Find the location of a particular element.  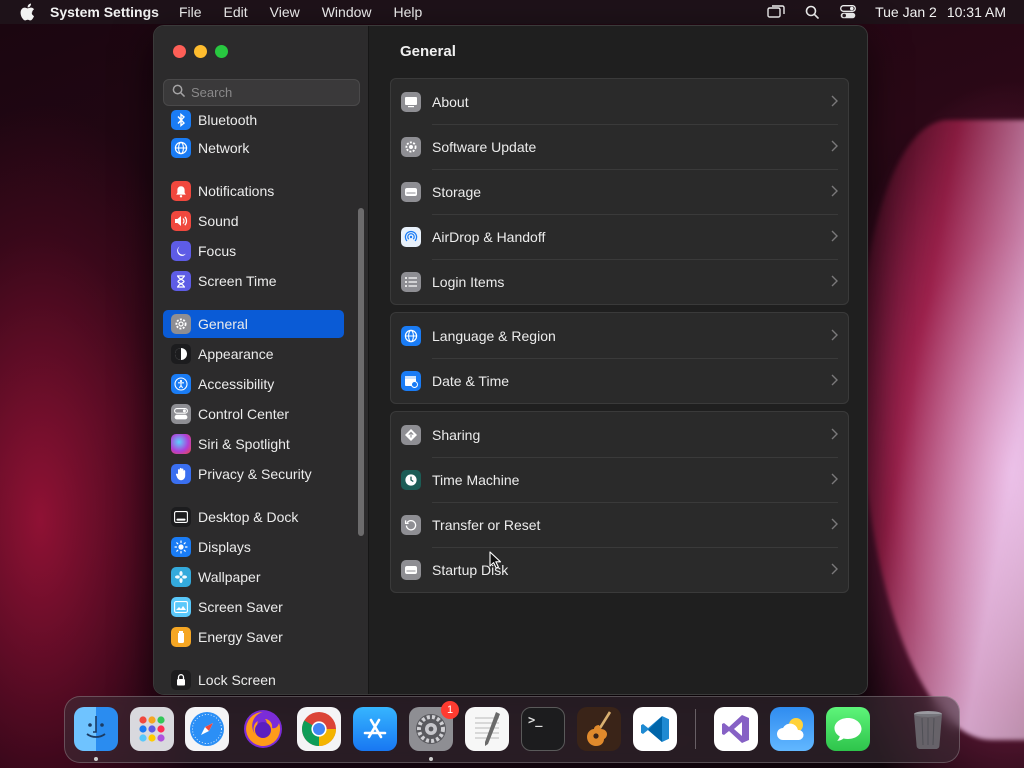

row-sharing: Sharing is located at coordinates (619, 434).